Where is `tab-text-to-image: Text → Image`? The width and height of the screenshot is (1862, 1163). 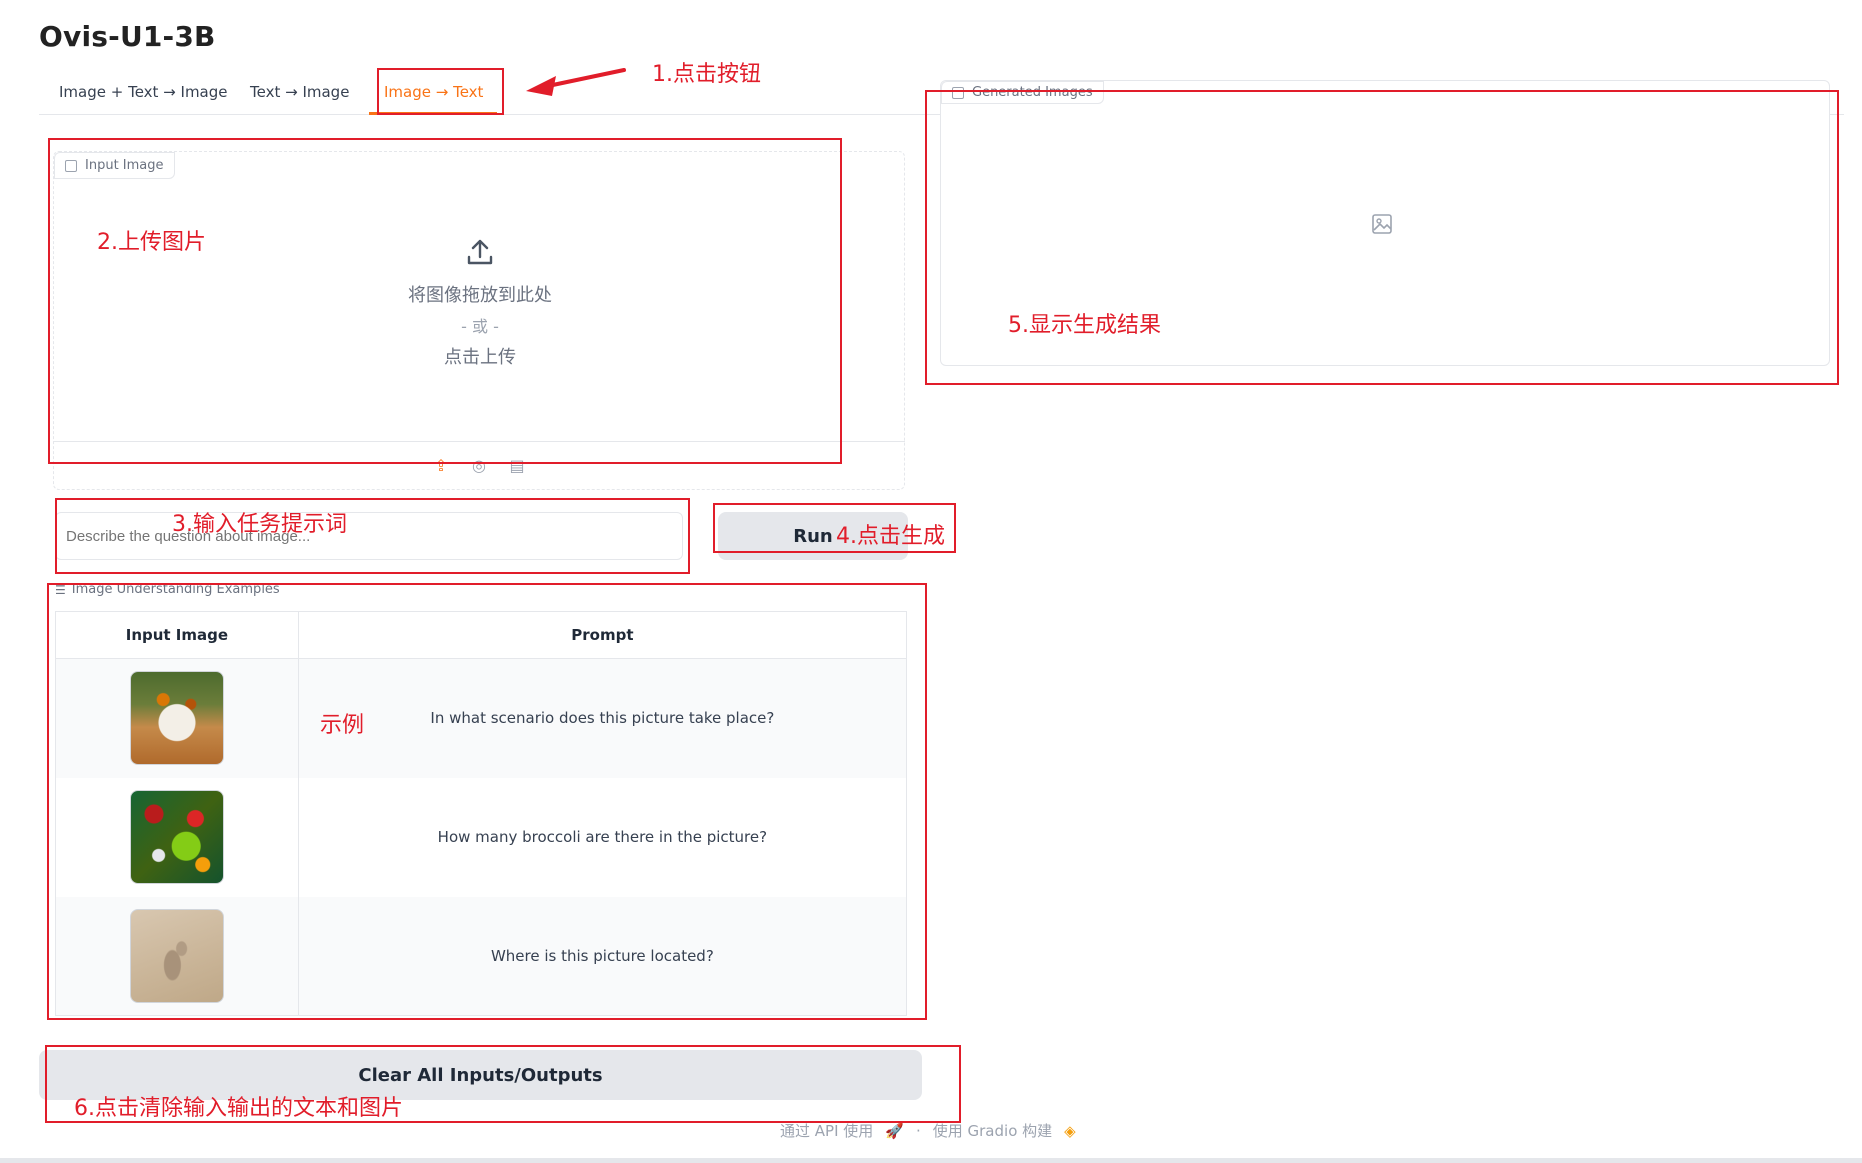 tab-text-to-image: Text → Image is located at coordinates (299, 92).